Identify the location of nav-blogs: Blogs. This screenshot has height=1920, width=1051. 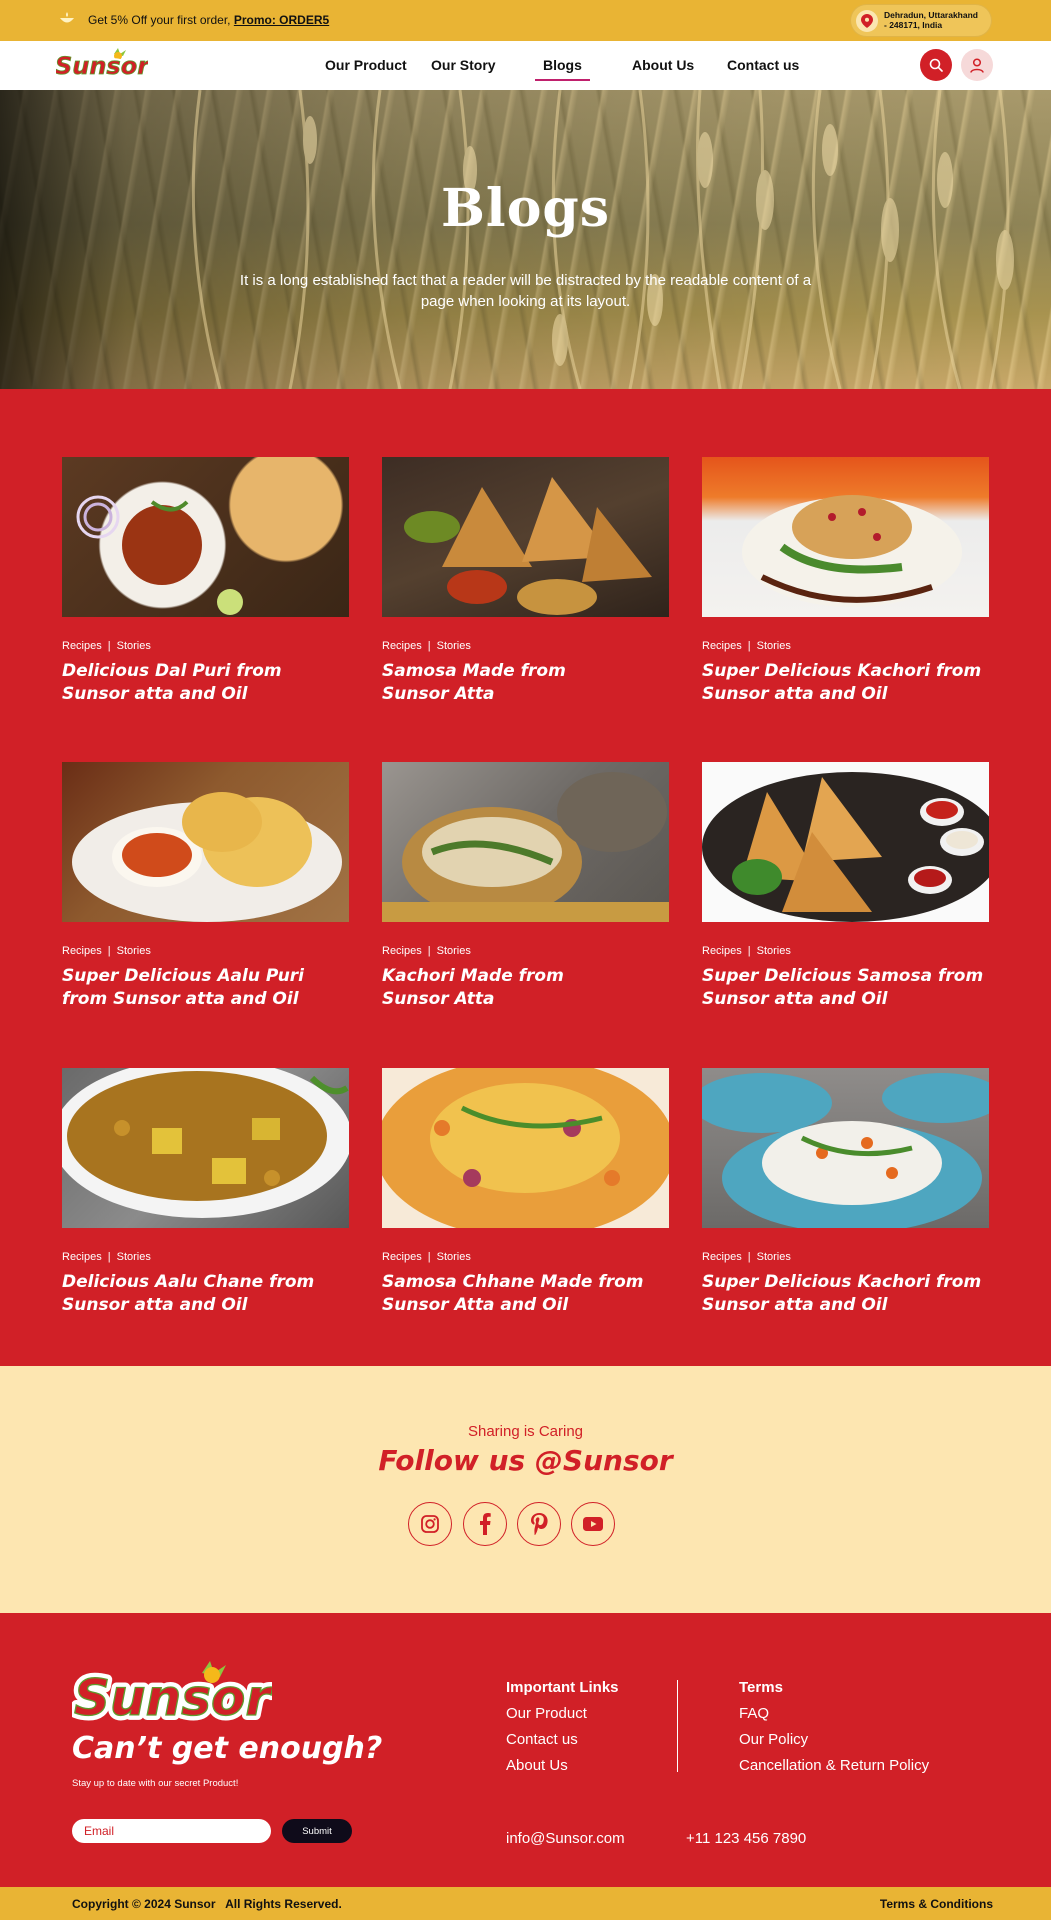
(562, 69).